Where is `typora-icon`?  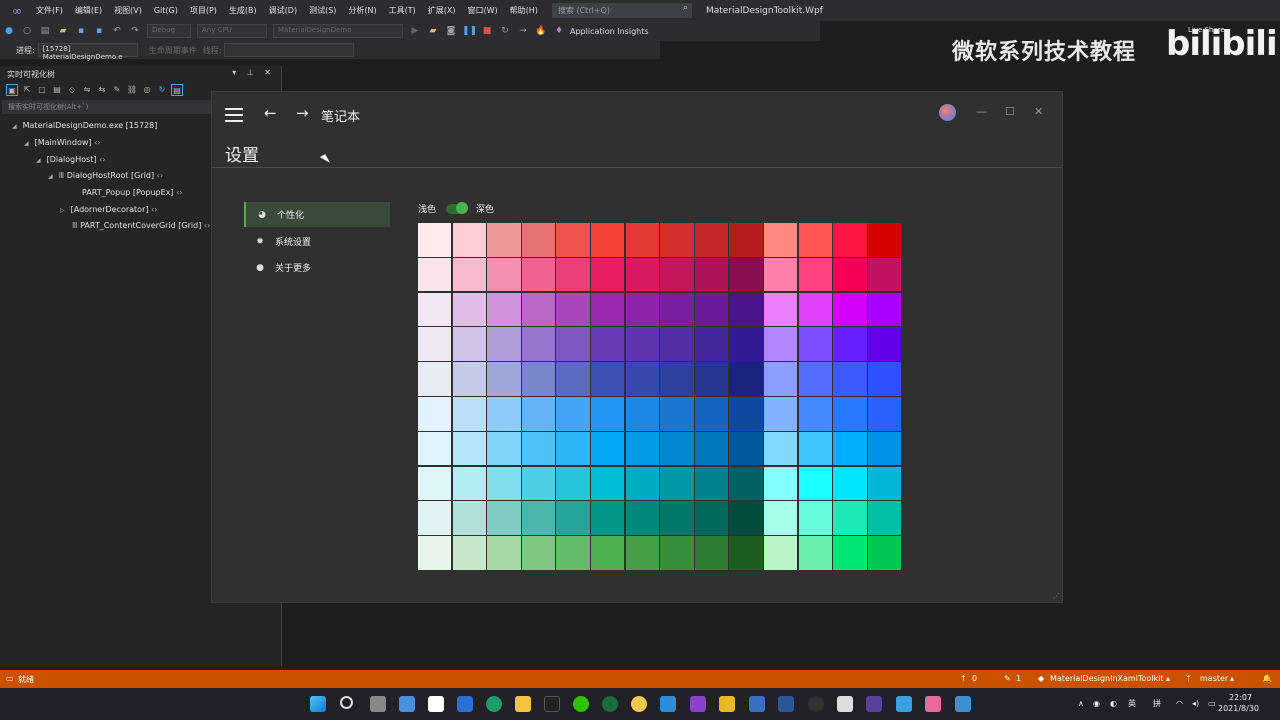
typora-icon is located at coordinates (845, 704).